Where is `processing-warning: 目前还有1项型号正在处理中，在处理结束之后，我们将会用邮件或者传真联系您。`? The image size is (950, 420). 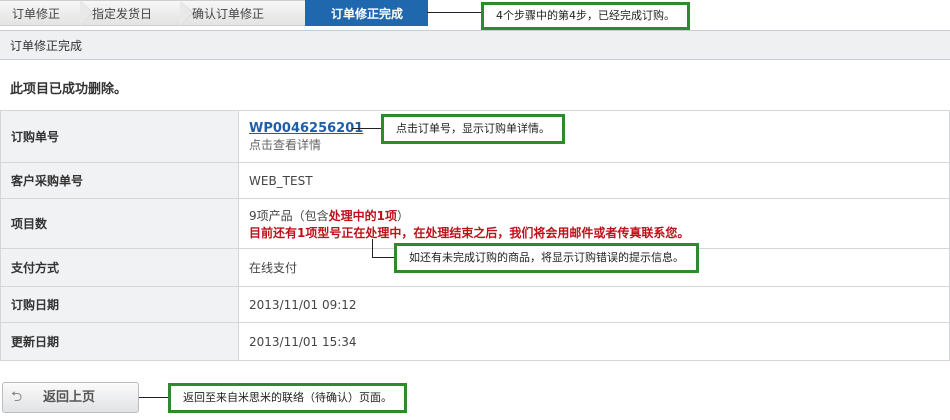 processing-warning: 目前还有1项型号正在处理中，在处理结束之后，我们将会用邮件或者传真联系您。 is located at coordinates (469, 232).